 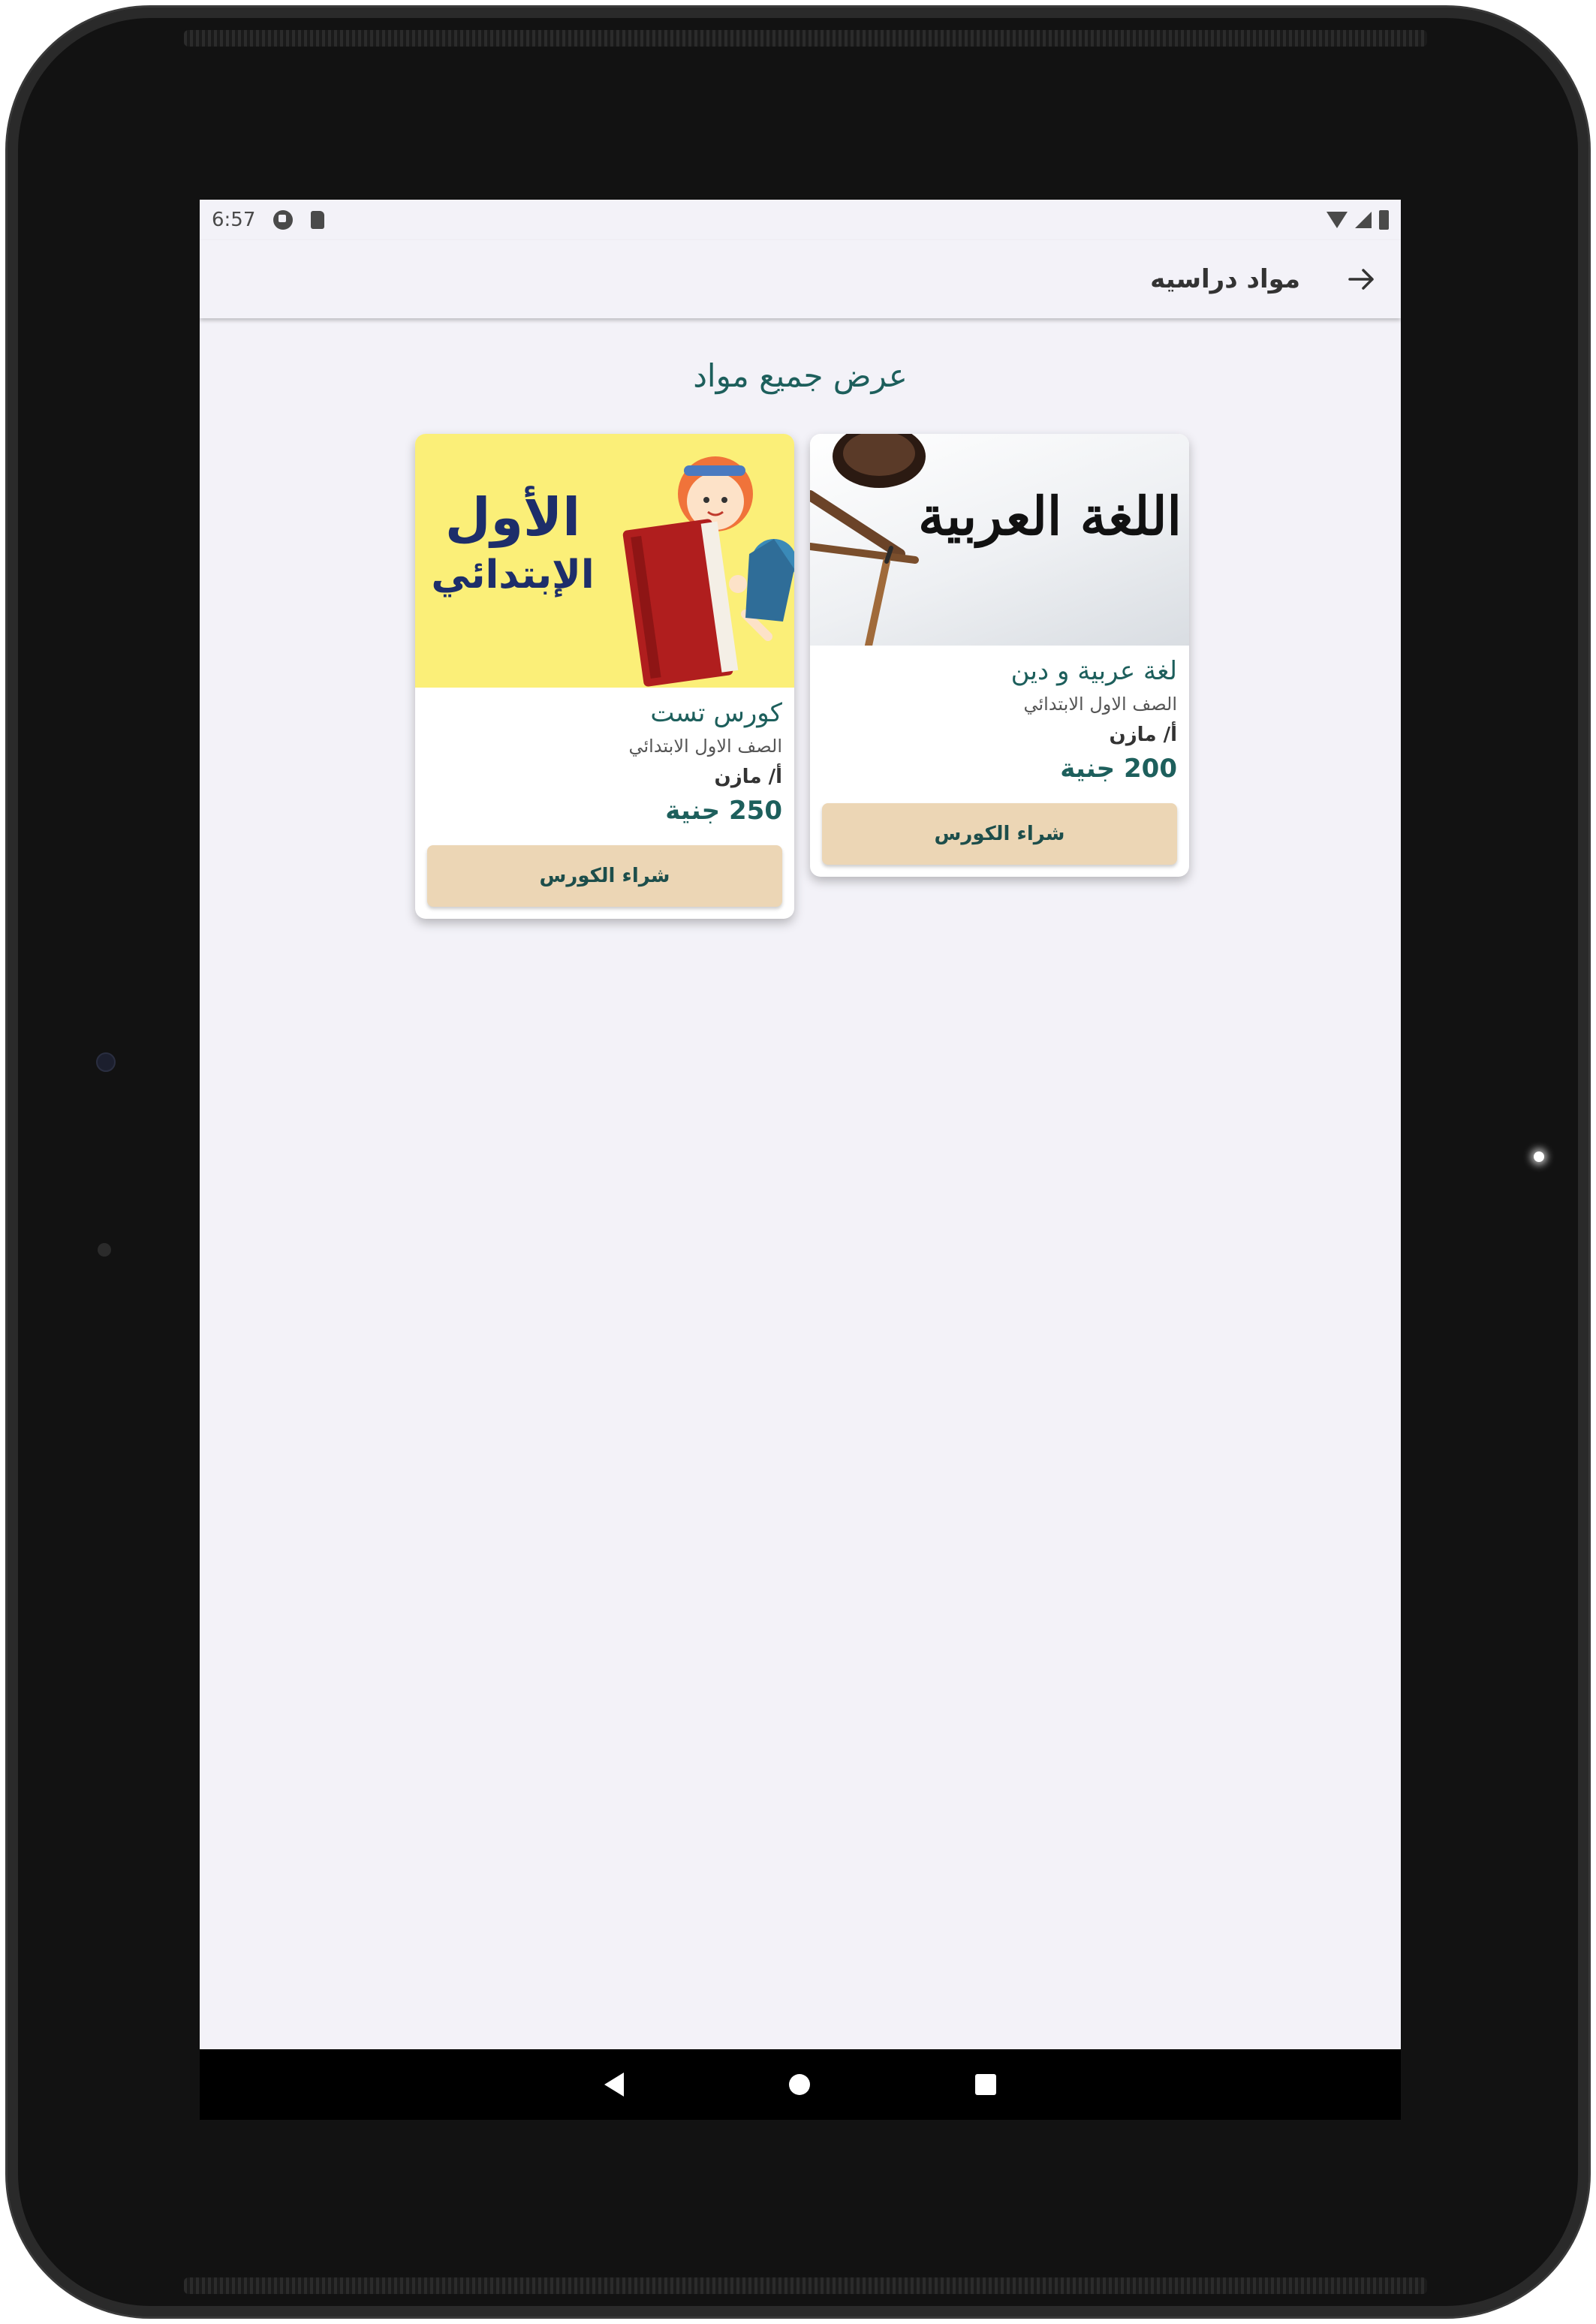 I want to click on image-caption-line2: الإبتدائي, so click(x=513, y=575).